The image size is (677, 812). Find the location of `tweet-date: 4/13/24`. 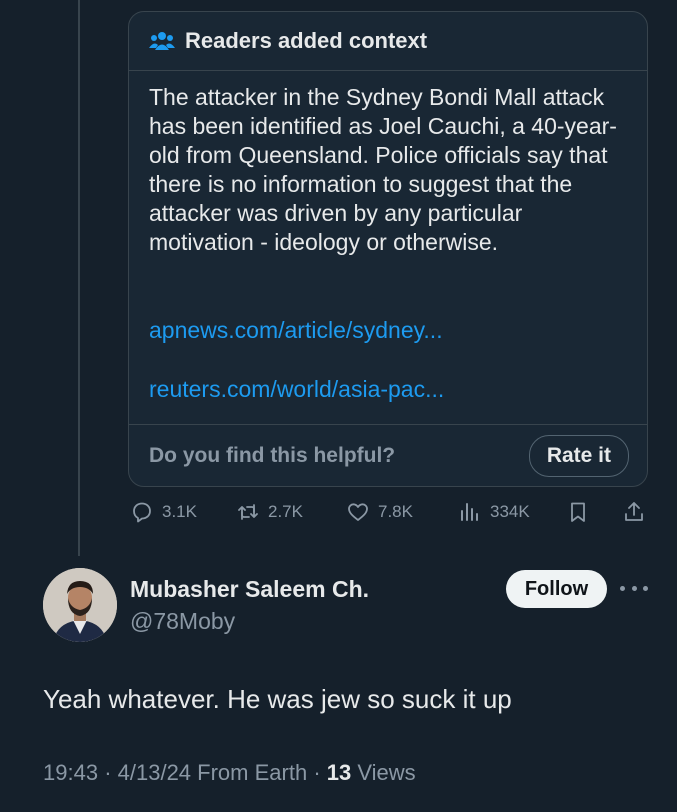

tweet-date: 4/13/24 is located at coordinates (154, 772).